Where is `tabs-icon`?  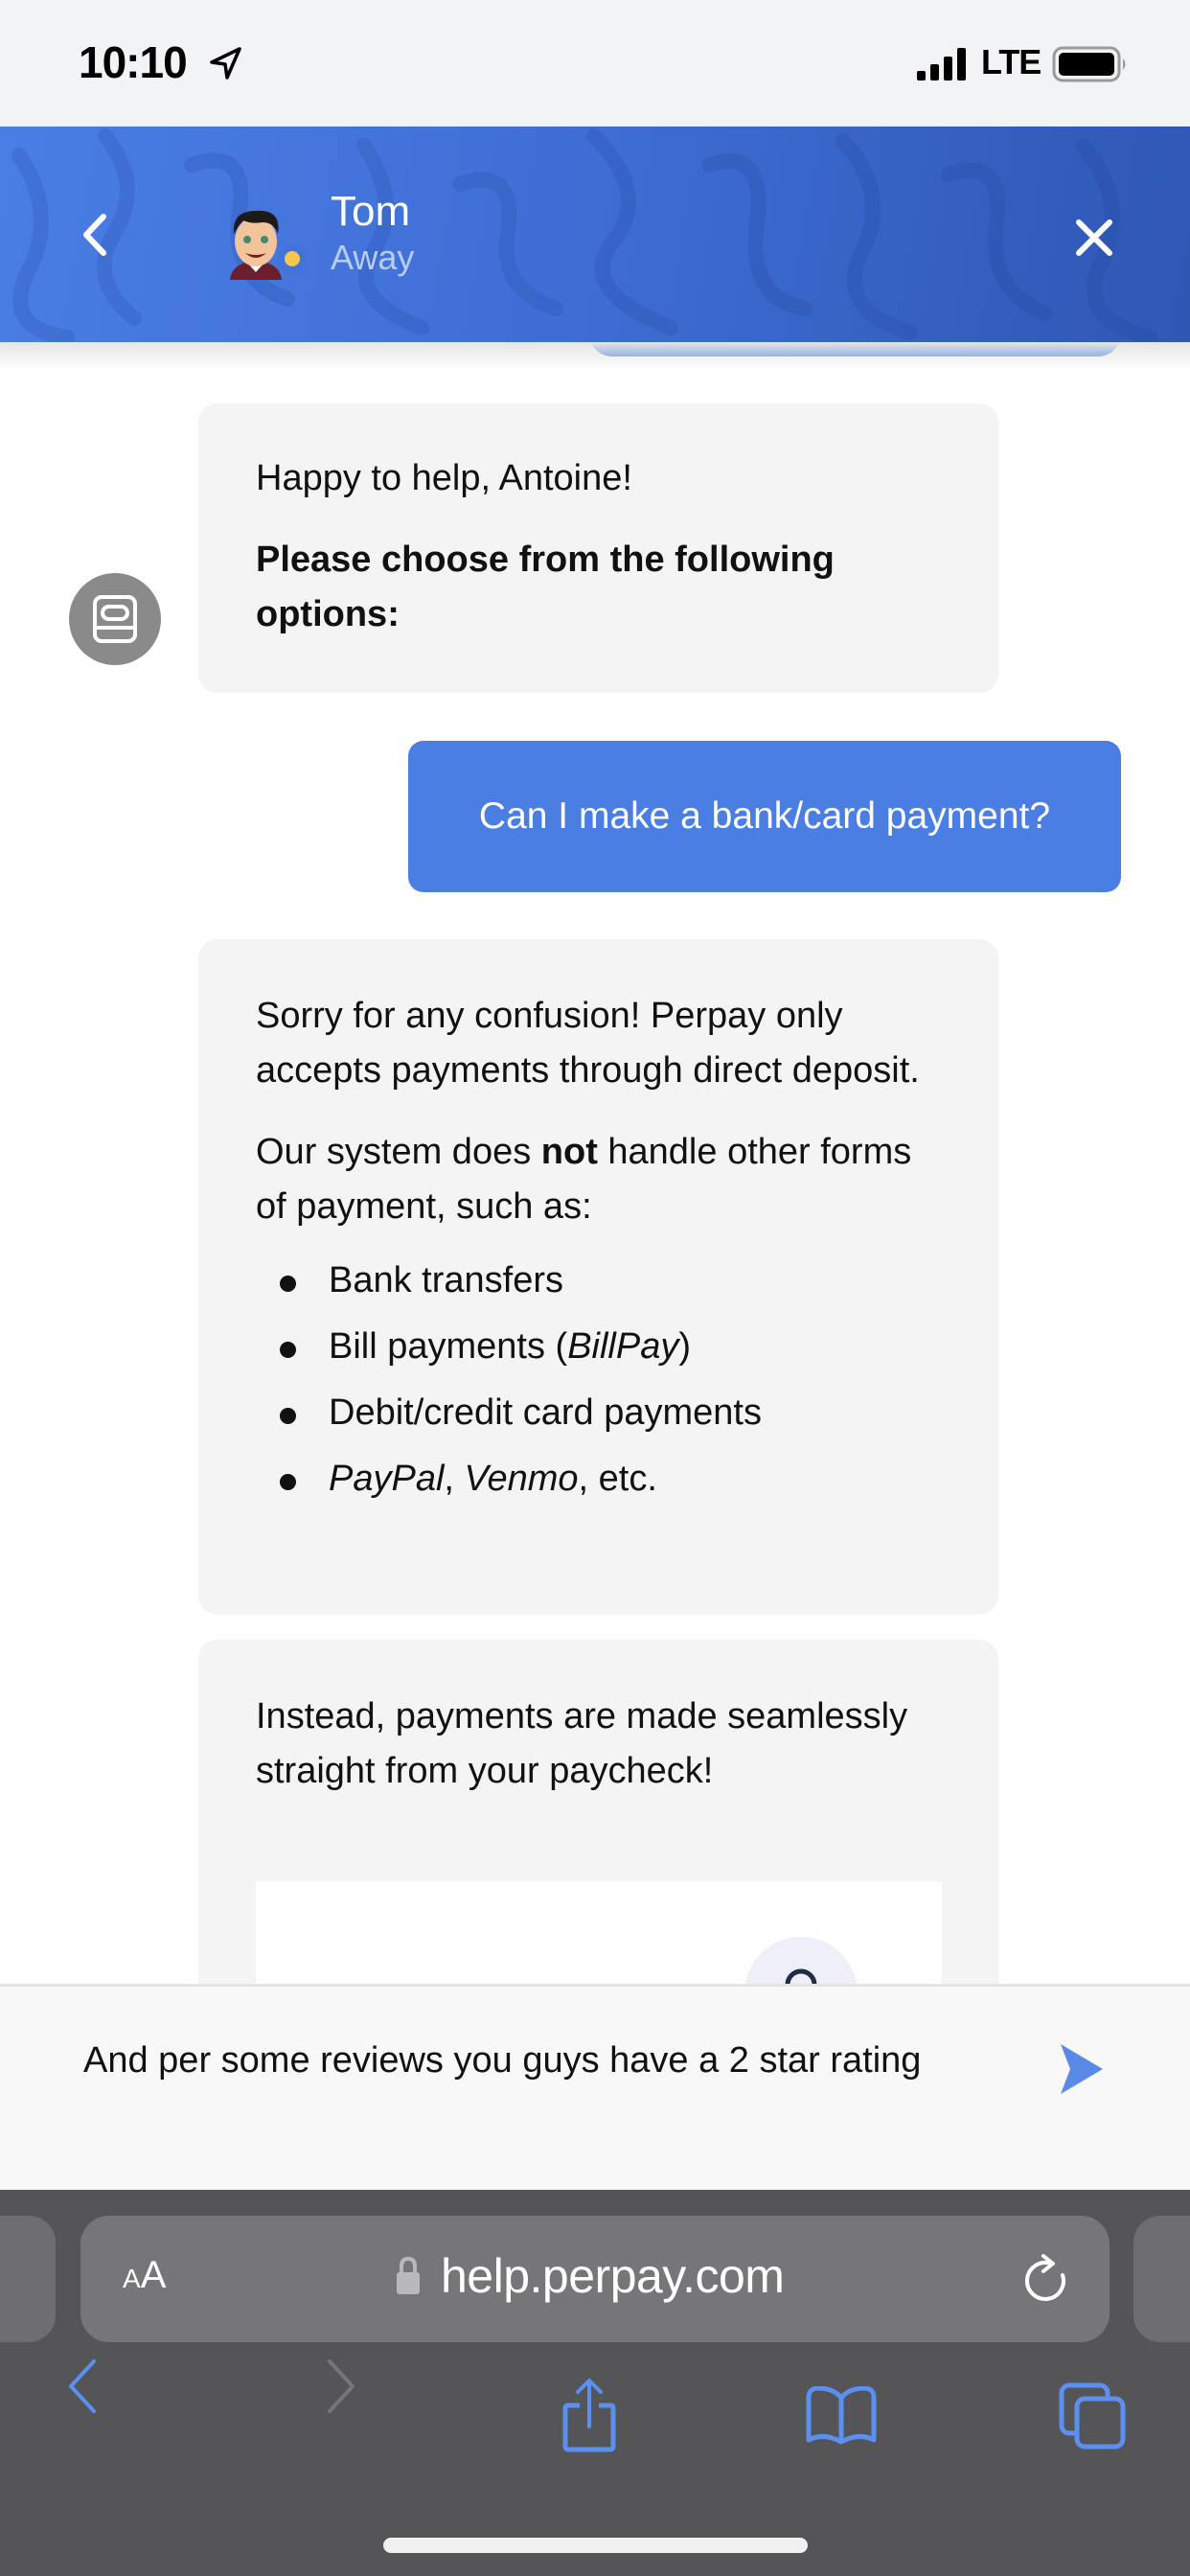 tabs-icon is located at coordinates (1093, 2416).